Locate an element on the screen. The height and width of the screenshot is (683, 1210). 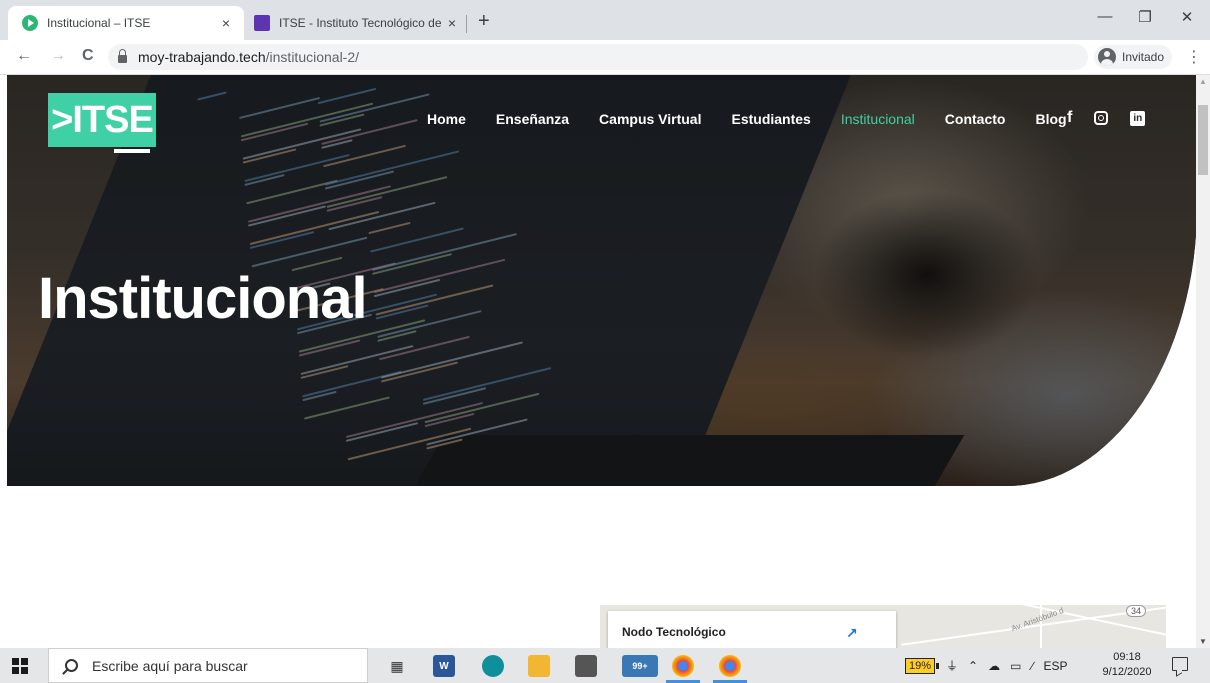
route-badge: 34 is located at coordinates (1135, 611).